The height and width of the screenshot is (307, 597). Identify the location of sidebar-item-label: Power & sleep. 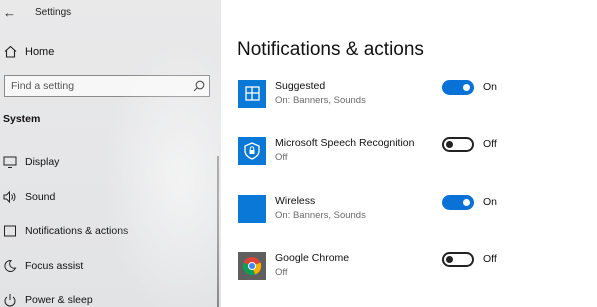
(59, 300).